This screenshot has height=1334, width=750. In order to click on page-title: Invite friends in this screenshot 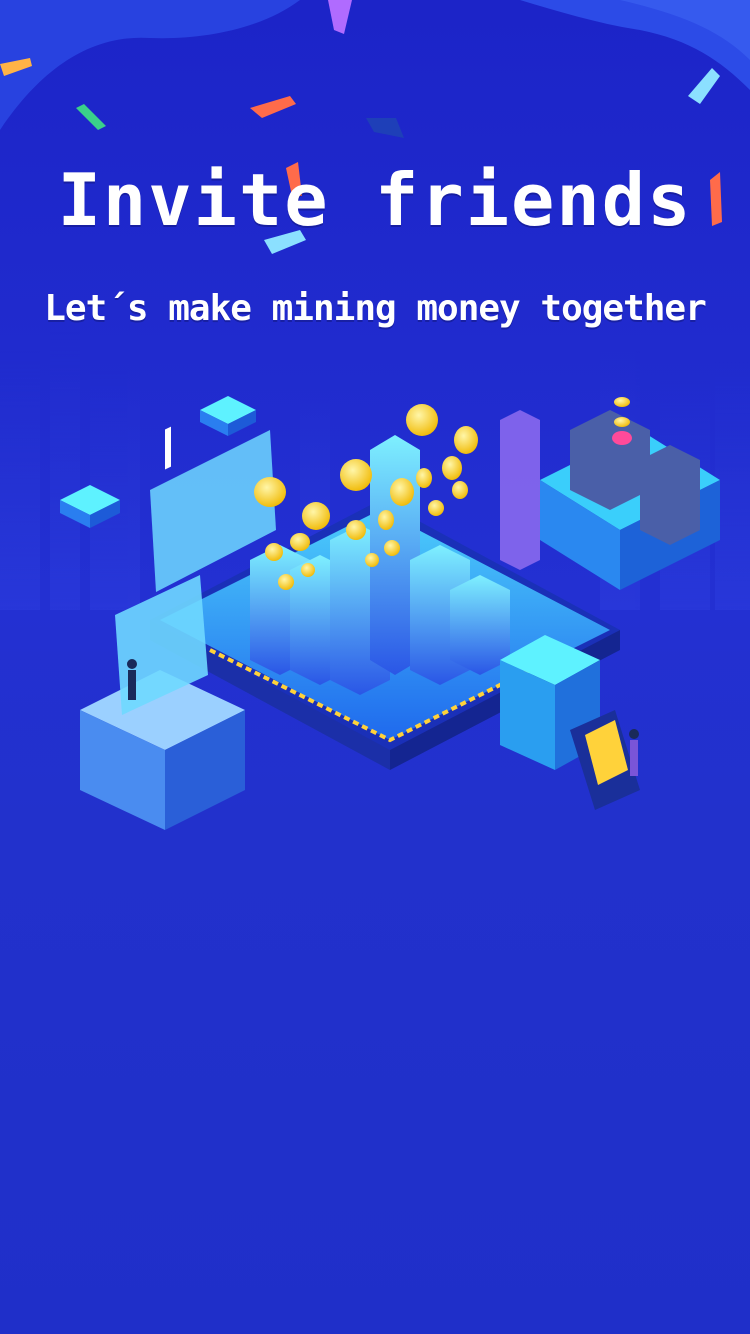, I will do `click(375, 200)`.